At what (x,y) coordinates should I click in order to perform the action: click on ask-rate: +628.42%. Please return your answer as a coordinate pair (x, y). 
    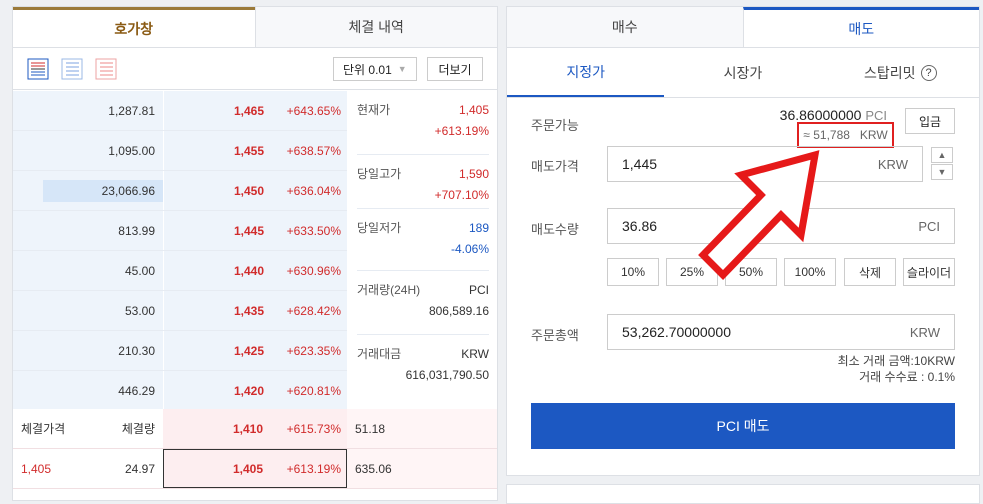
    Looking at the image, I should click on (313, 310).